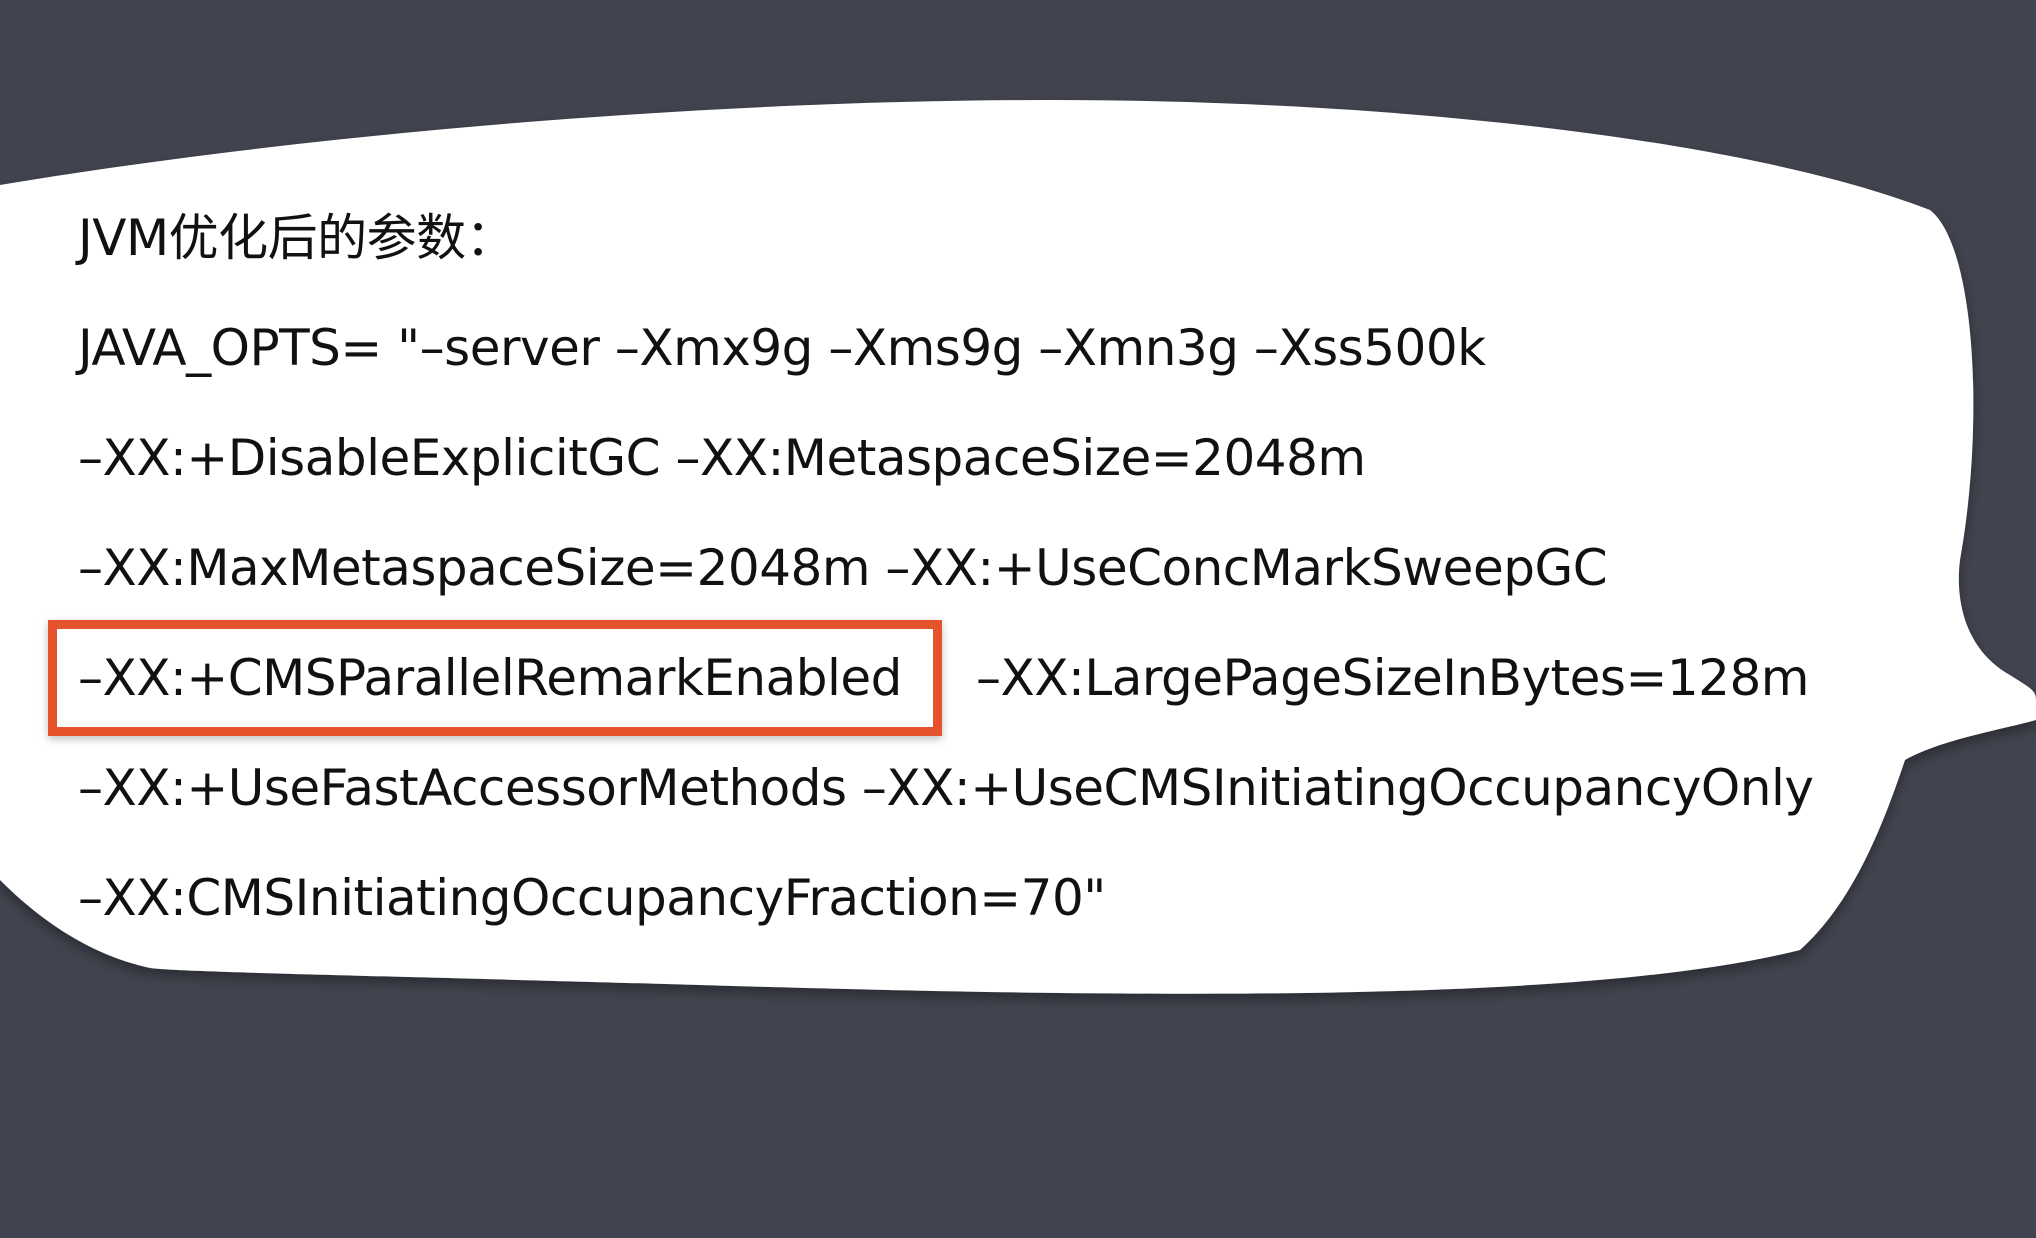  I want to click on heading: JVM优化后的参数：, so click(297, 238).